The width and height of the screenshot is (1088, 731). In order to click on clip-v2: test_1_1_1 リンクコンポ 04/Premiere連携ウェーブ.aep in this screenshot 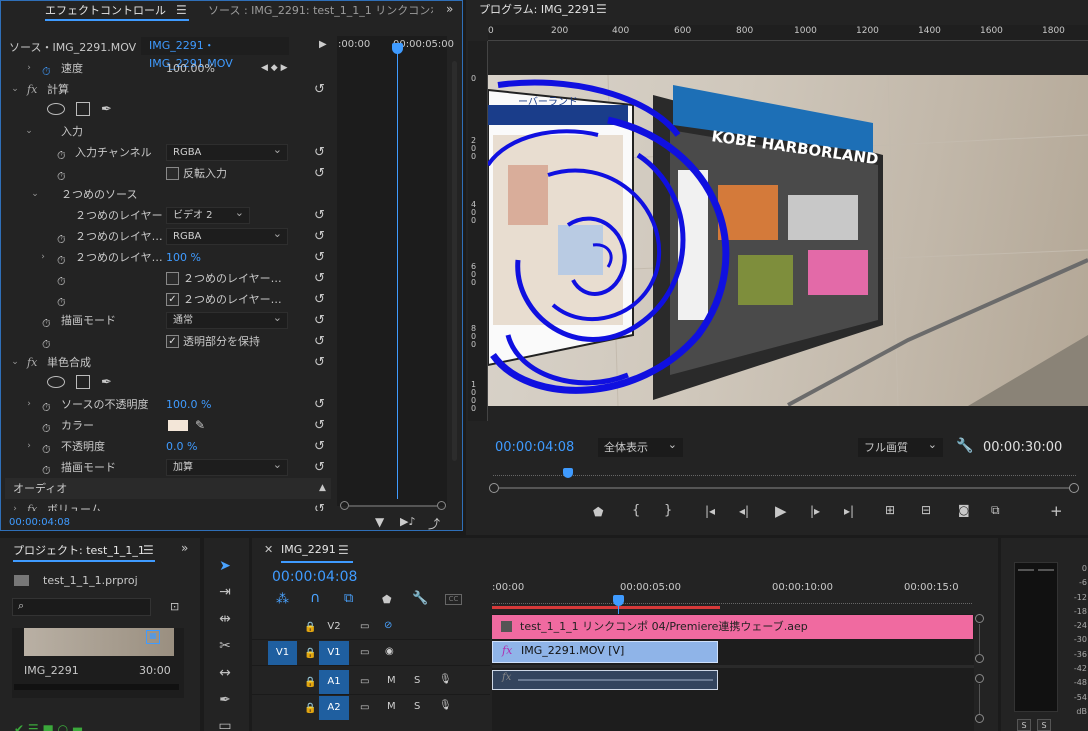, I will do `click(732, 627)`.